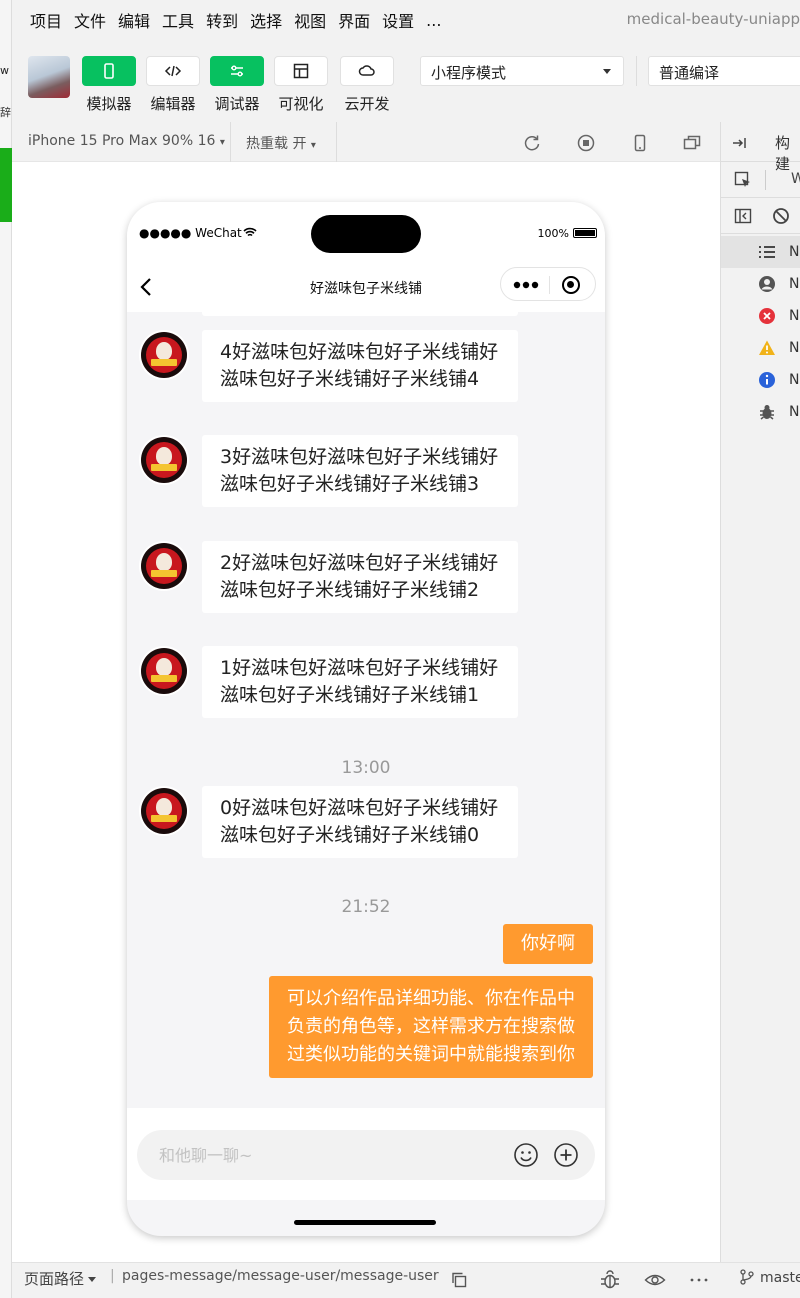 This screenshot has width=800, height=1298. I want to click on more-dots-icon, so click(526, 285).